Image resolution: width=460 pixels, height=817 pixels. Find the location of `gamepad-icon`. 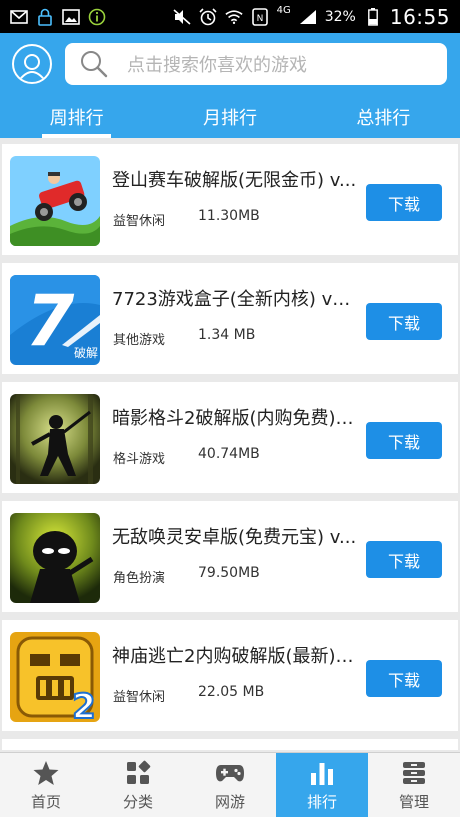

gamepad-icon is located at coordinates (230, 773).